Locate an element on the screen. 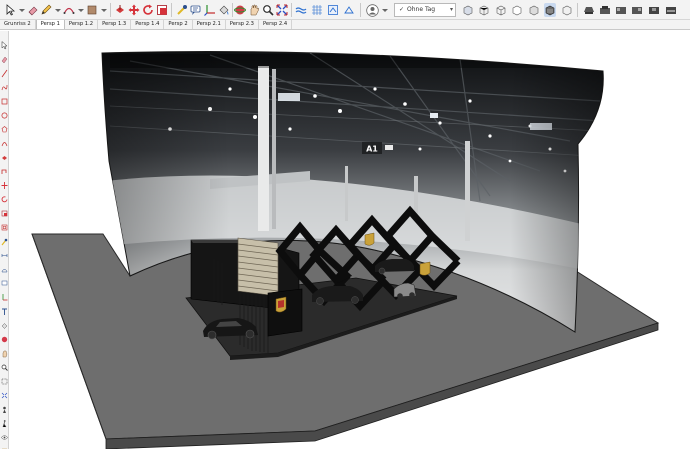 The width and height of the screenshot is (690, 449). tab-persp-2-1: Persp 2.1 is located at coordinates (209, 24).